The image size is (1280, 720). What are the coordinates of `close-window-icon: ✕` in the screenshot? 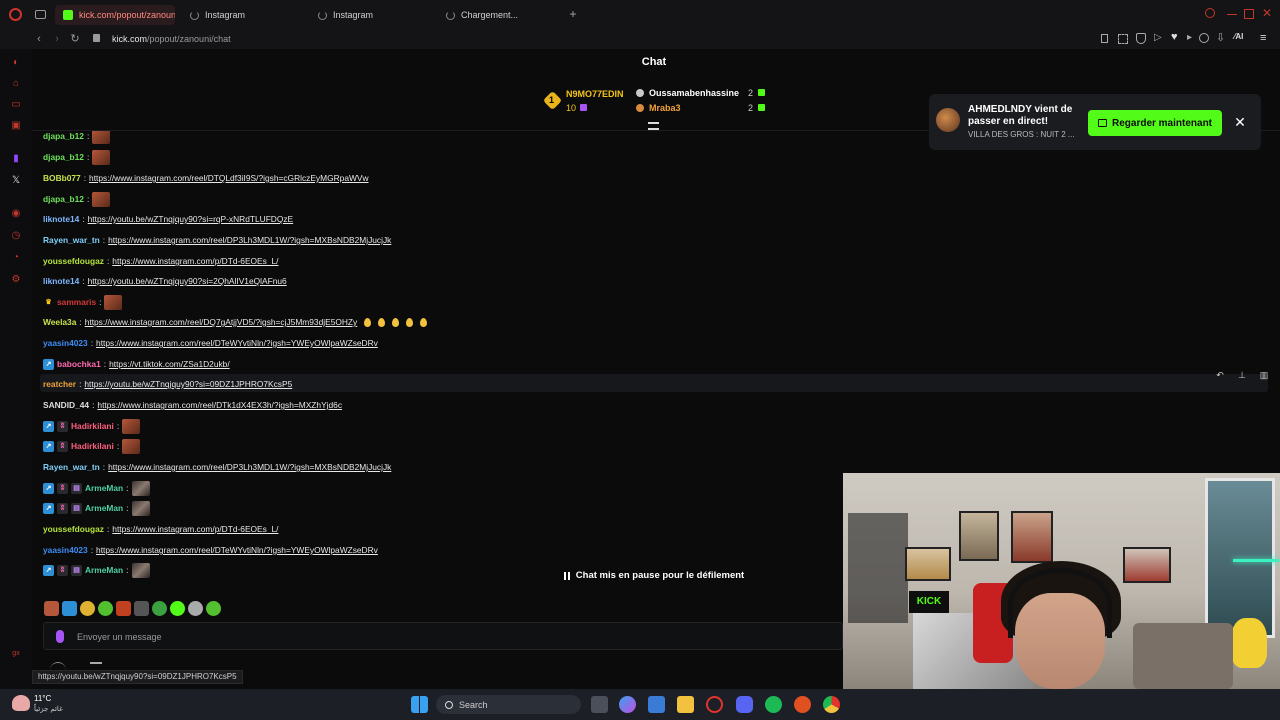 It's located at (1268, 13).